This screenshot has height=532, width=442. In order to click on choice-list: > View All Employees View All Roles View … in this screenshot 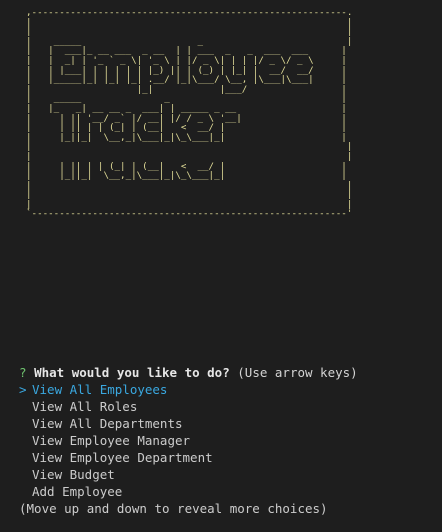, I will do `click(116, 440)`.